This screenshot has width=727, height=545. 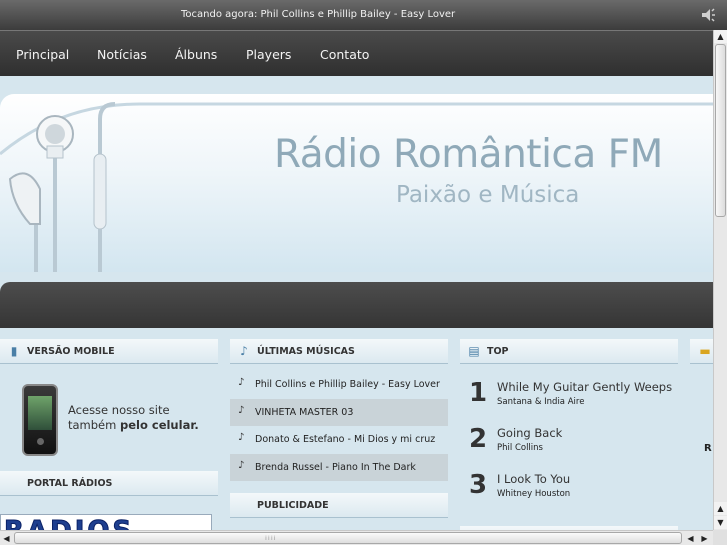 I want to click on top-artist: Phil Collins, so click(x=520, y=448).